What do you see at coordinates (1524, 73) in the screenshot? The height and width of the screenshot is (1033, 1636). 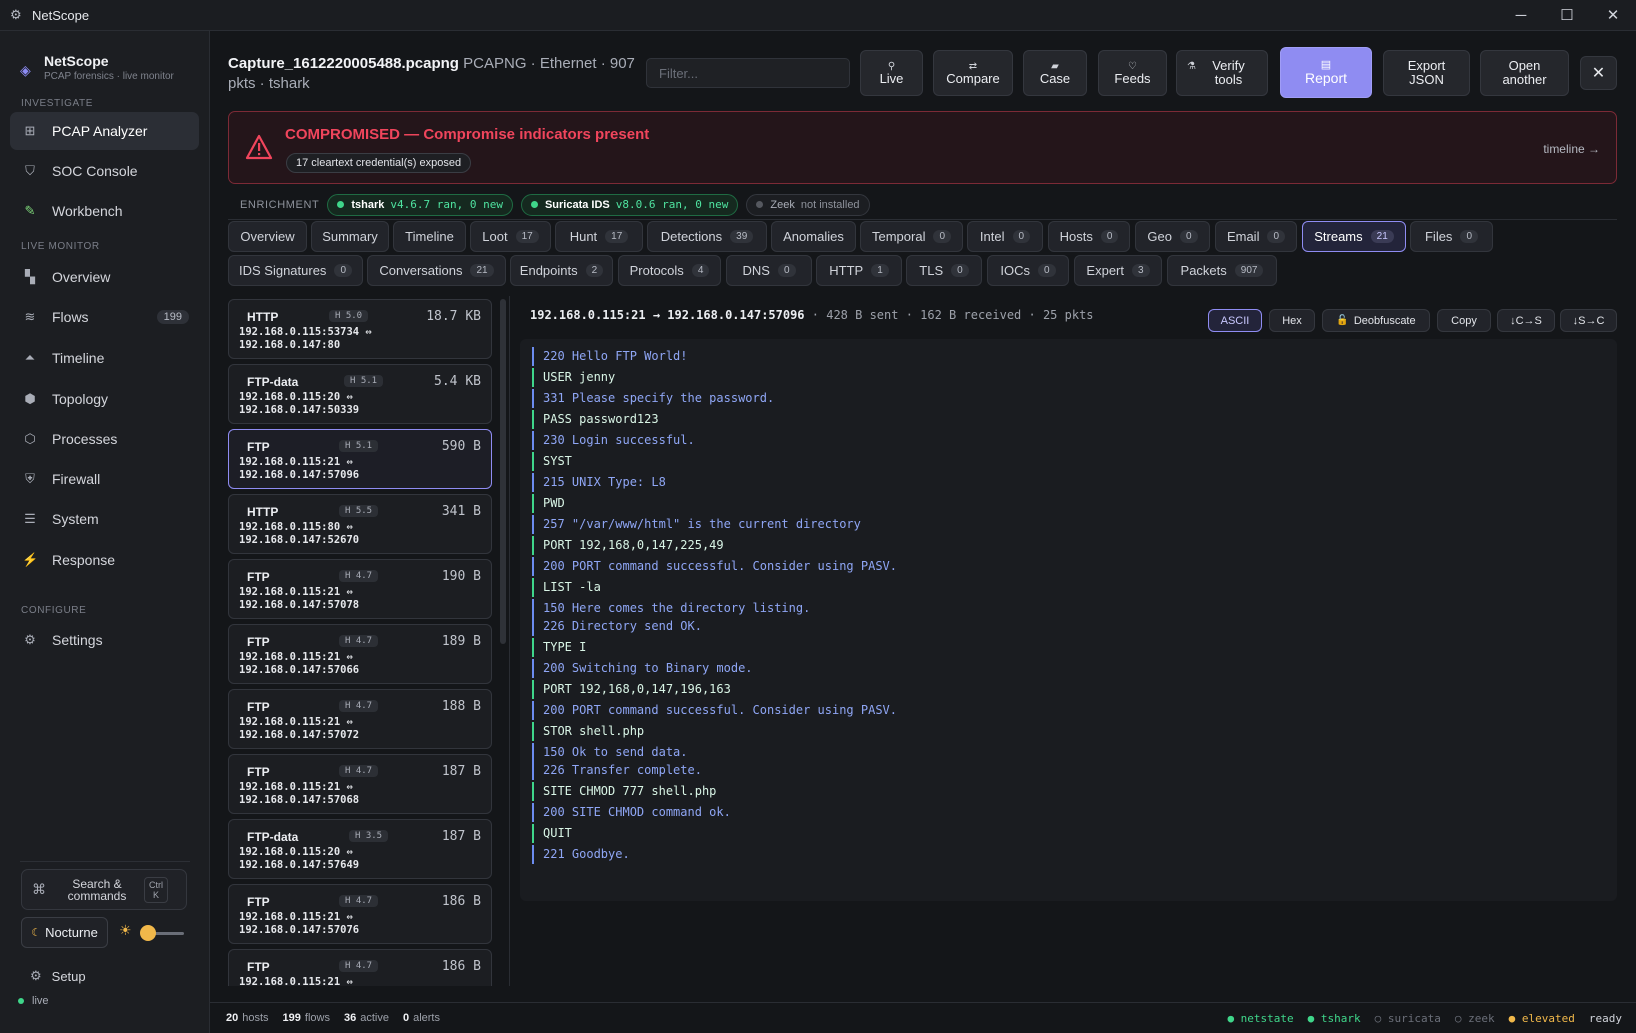 I see `open-another-button: Open another` at bounding box center [1524, 73].